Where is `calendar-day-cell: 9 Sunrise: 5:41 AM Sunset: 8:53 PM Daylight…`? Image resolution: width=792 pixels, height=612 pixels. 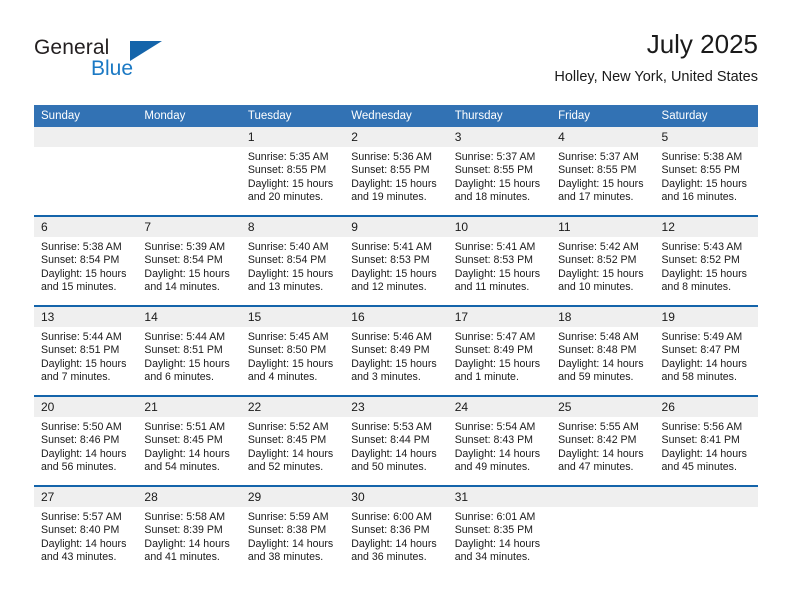
calendar-day-cell: 9 Sunrise: 5:41 AM Sunset: 8:53 PM Daylight… is located at coordinates (396, 260).